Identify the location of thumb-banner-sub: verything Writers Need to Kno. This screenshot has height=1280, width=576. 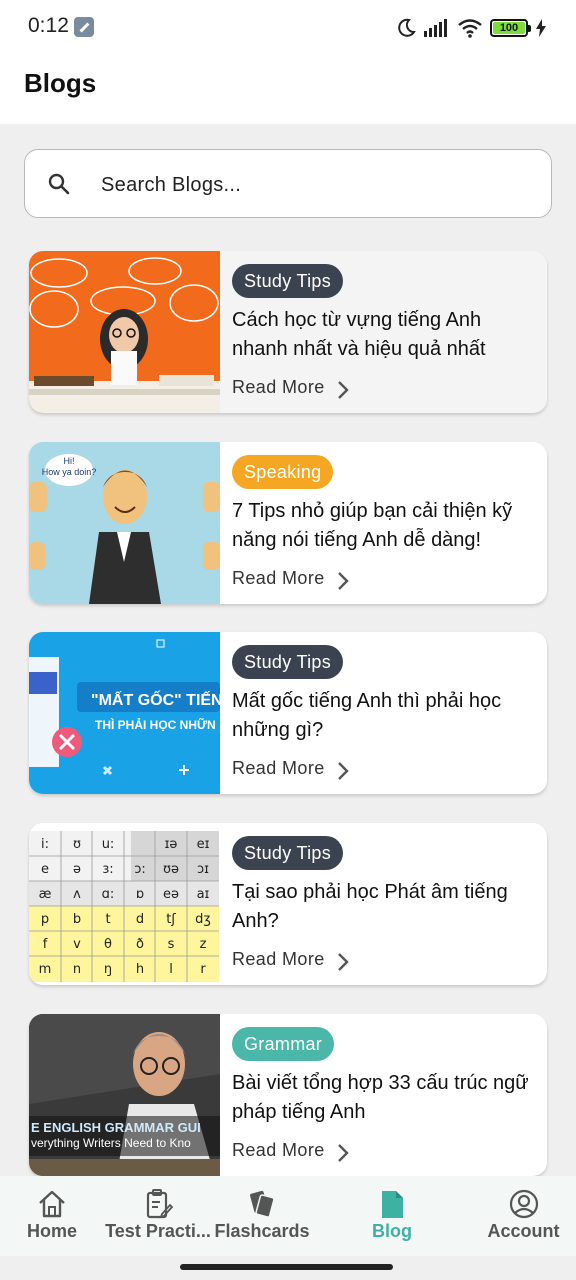
(111, 1143).